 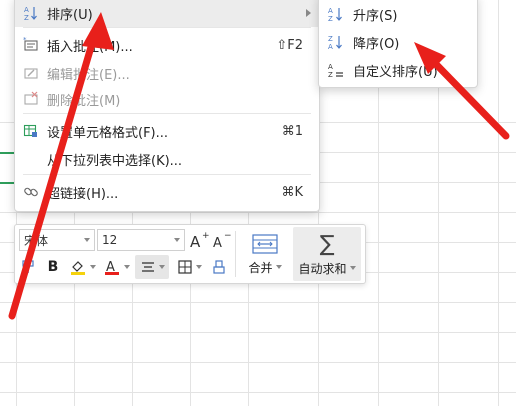 I want to click on decrease-font-size-button: A −, so click(x=221, y=240).